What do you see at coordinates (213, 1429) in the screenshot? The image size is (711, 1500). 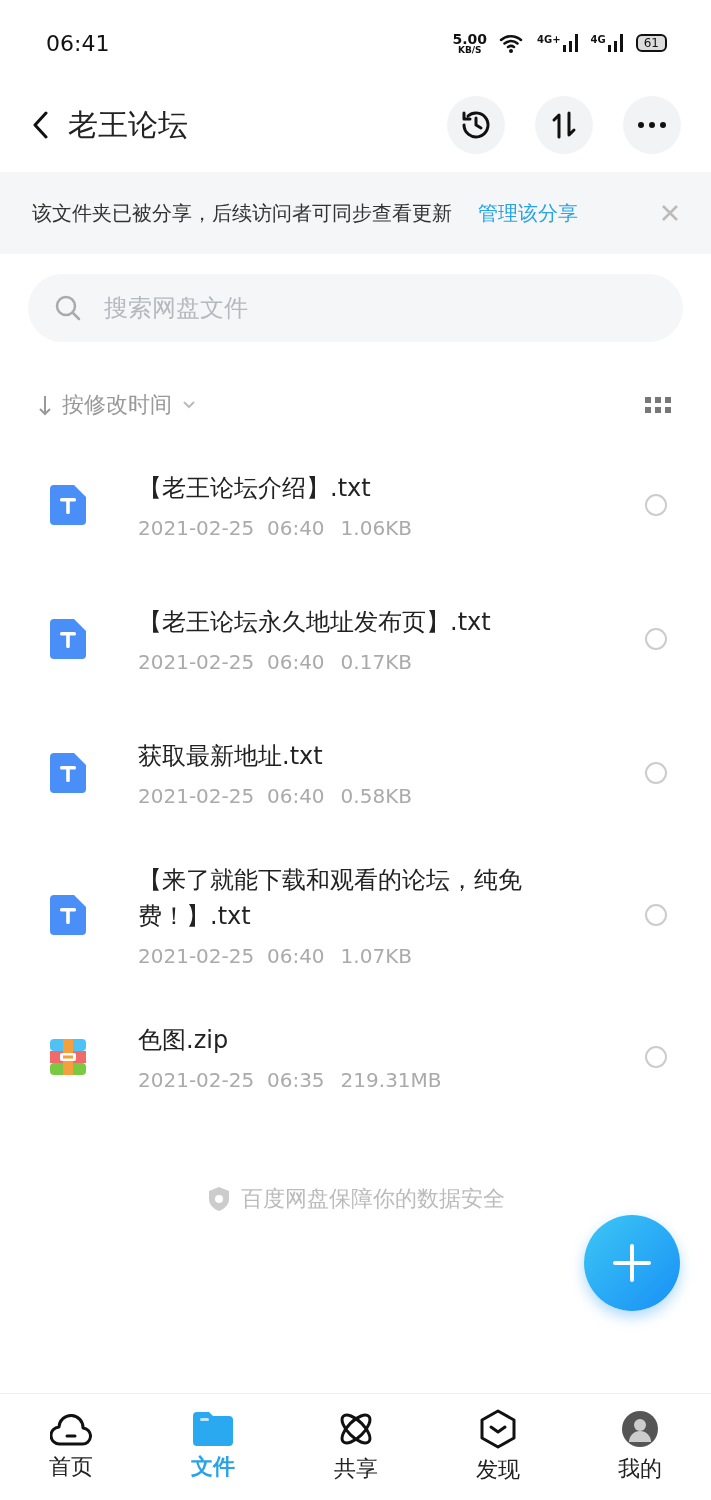 I see `folder-icon` at bounding box center [213, 1429].